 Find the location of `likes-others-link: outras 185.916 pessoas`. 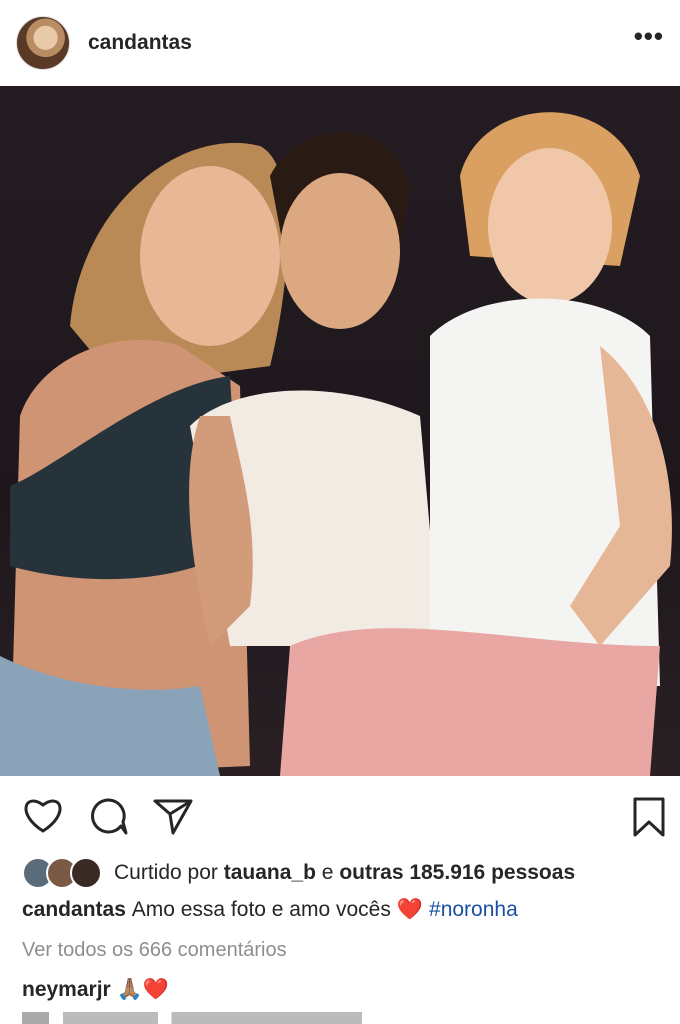

likes-others-link: outras 185.916 pessoas is located at coordinates (457, 873).